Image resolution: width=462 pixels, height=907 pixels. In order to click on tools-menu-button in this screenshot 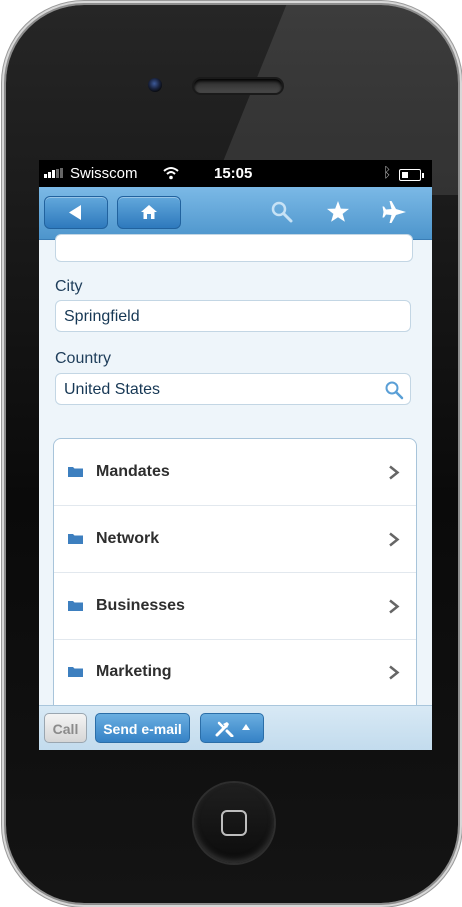, I will do `click(232, 728)`.